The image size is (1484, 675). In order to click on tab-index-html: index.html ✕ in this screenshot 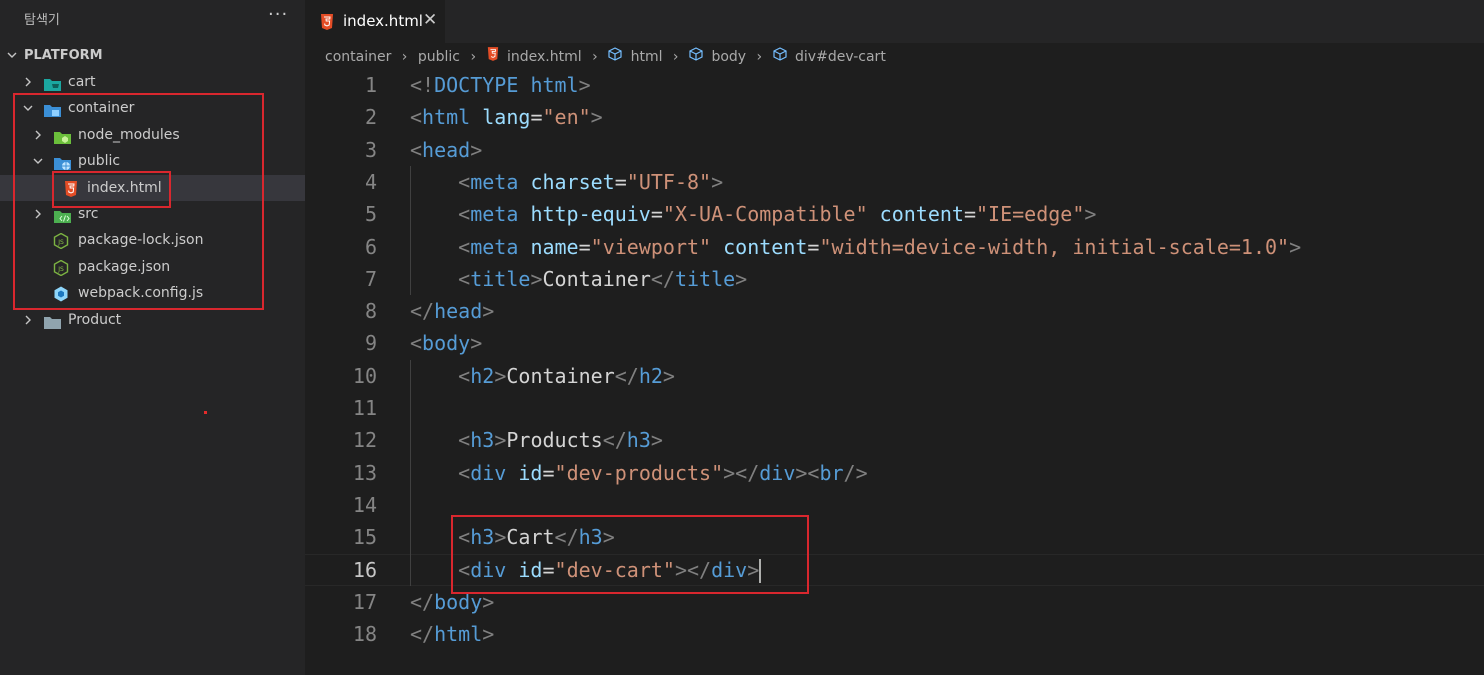, I will do `click(375, 21)`.